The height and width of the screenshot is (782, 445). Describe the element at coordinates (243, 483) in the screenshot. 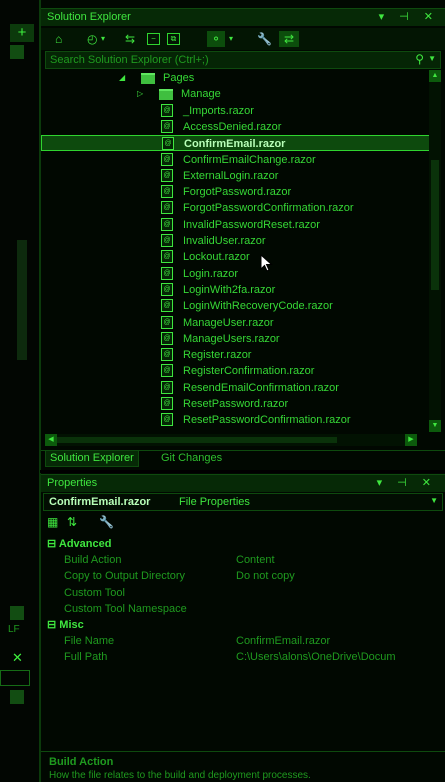

I see `properties-title-bar: Properties ▾ ⊣ ✕` at that location.